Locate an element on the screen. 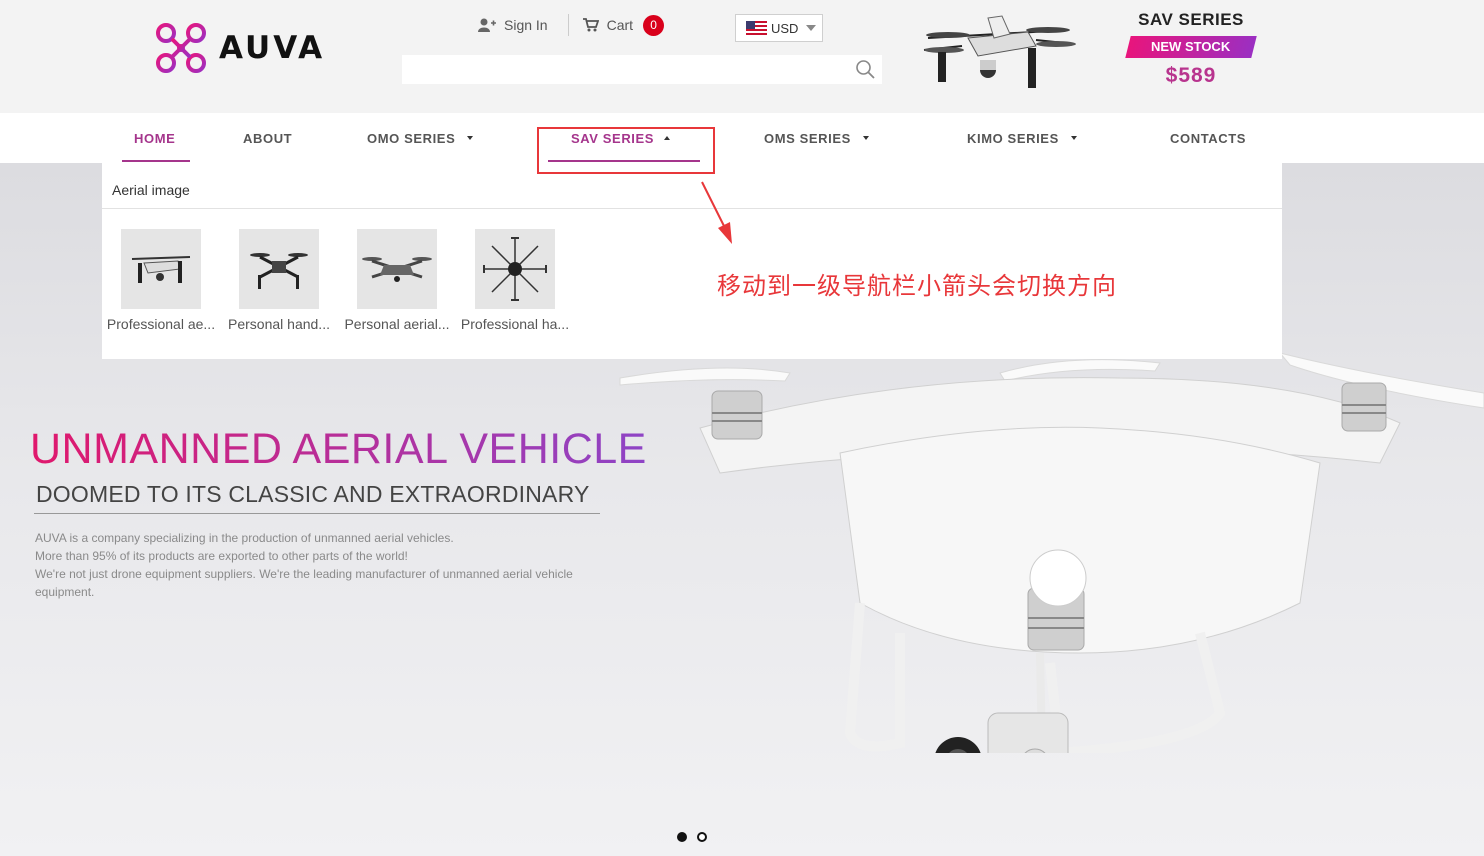  nav-item-omo-series: OMO SERIES is located at coordinates (420, 138).